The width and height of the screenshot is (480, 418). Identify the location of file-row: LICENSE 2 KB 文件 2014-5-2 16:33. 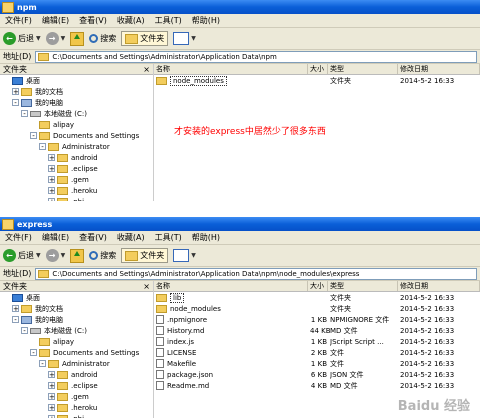
(317, 352).